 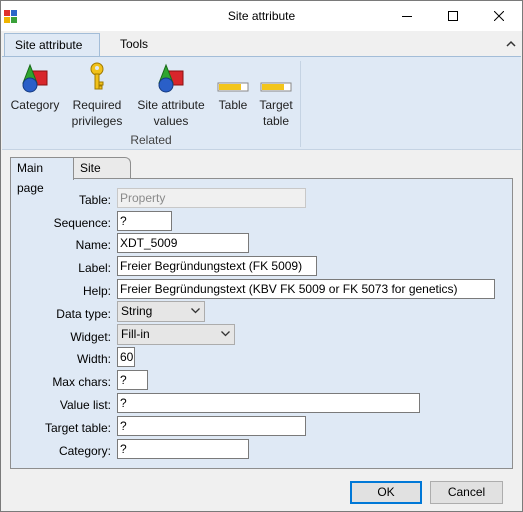 What do you see at coordinates (135, 334) in the screenshot?
I see `widget-value: Fill-in` at bounding box center [135, 334].